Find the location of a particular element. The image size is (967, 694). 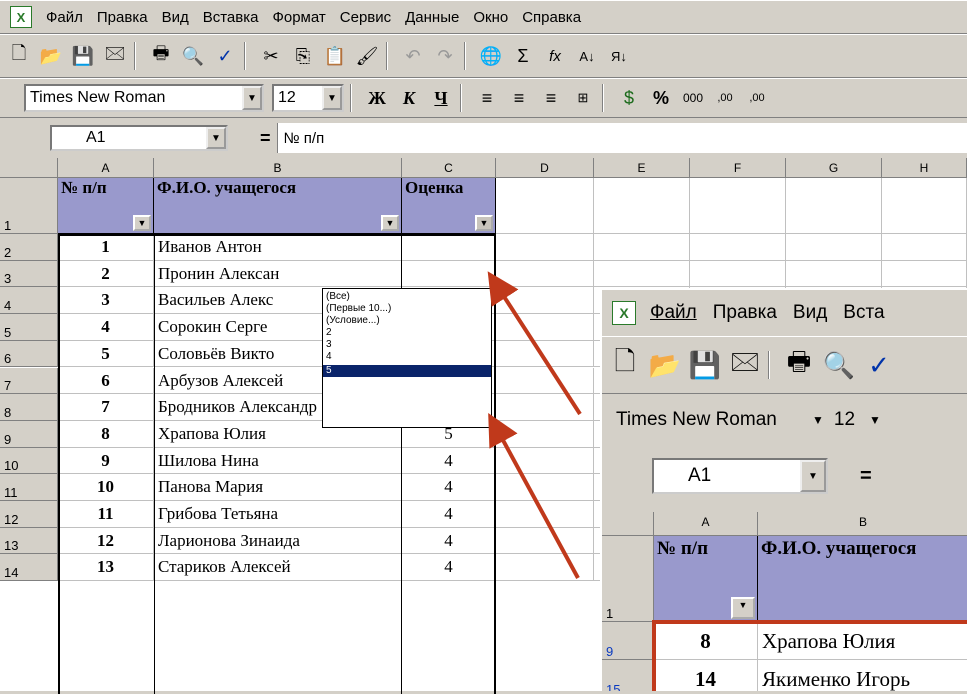

new-icon: 🗋 is located at coordinates (625, 362).